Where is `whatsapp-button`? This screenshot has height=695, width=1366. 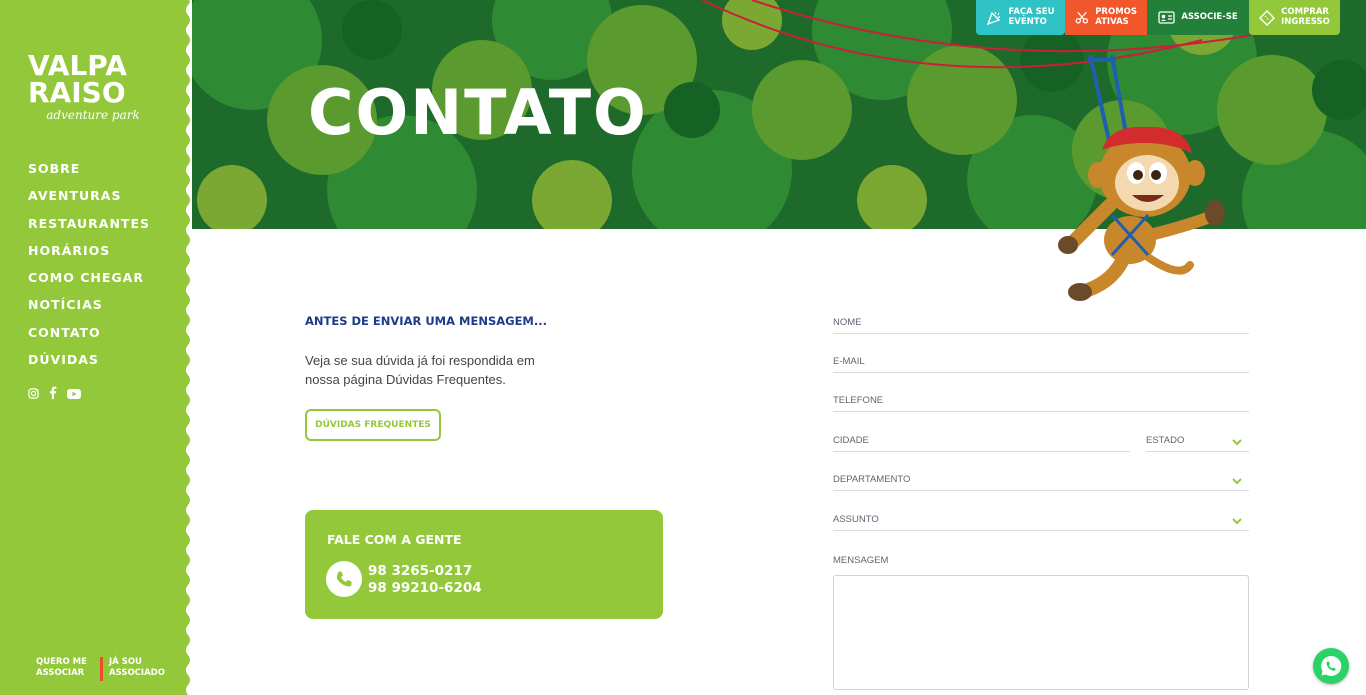
whatsapp-button is located at coordinates (1331, 666).